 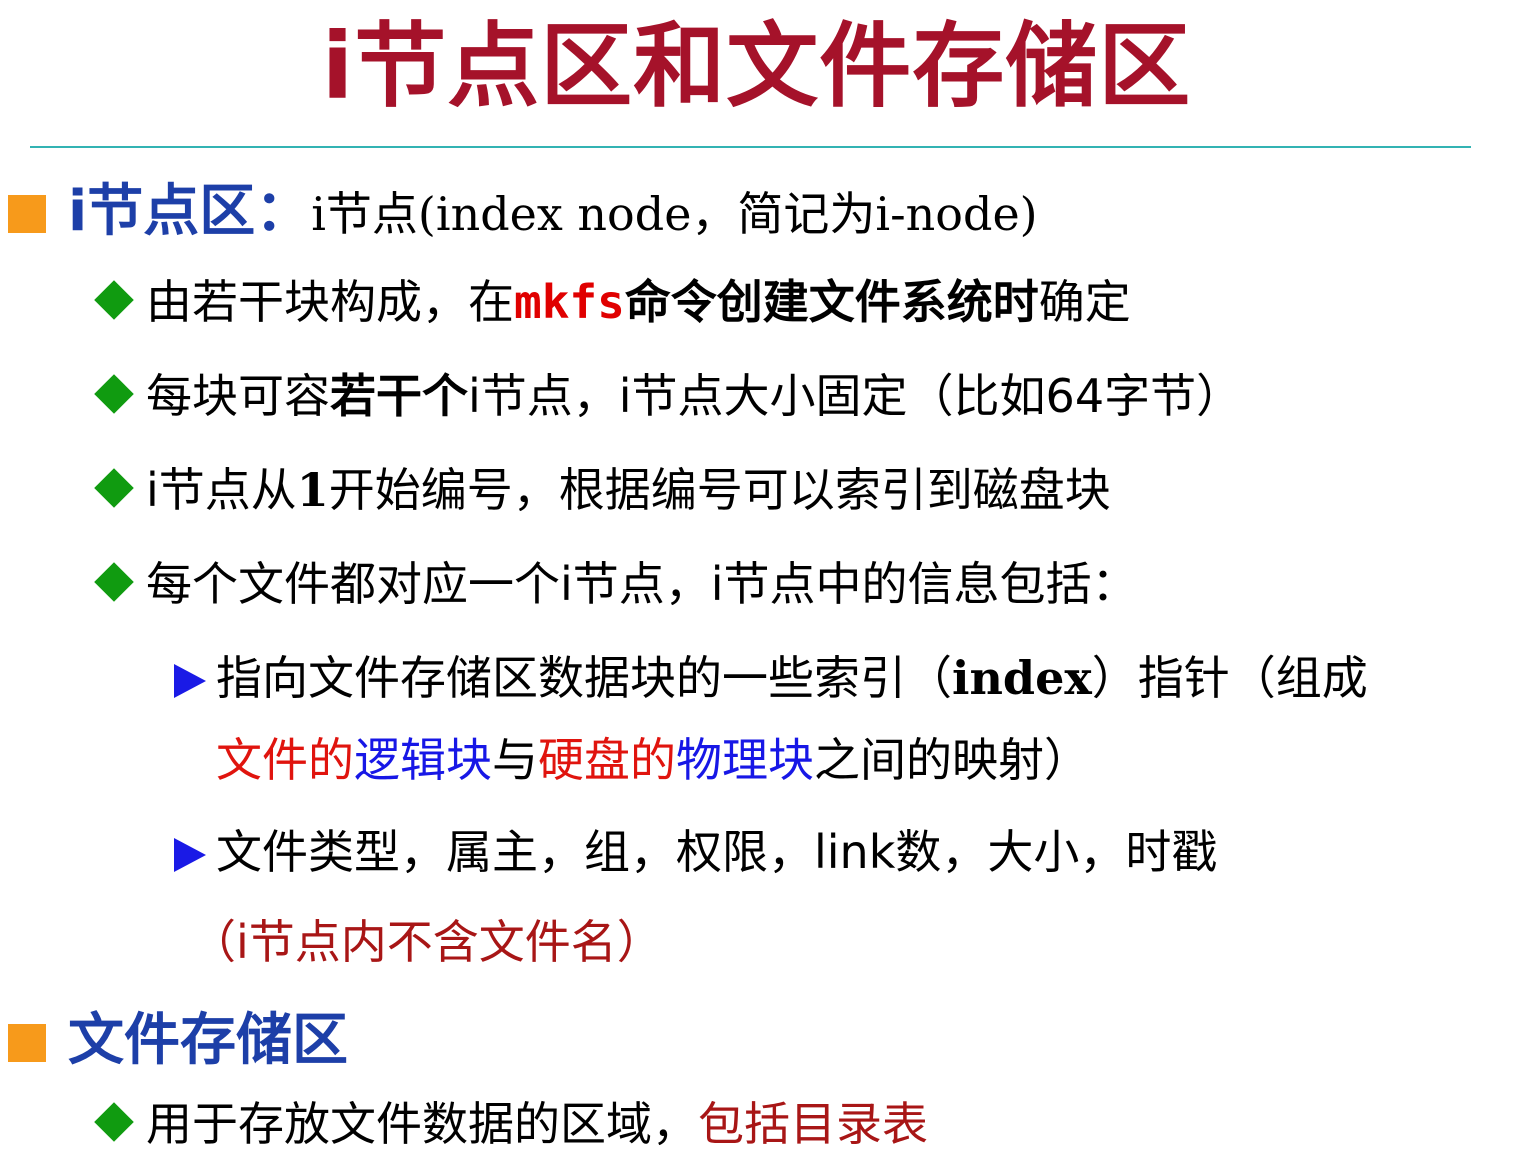 What do you see at coordinates (771, 678) in the screenshot?
I see `sub-bullet-item: 指向文件存储区数据块的一些索引（index）指针（组成` at bounding box center [771, 678].